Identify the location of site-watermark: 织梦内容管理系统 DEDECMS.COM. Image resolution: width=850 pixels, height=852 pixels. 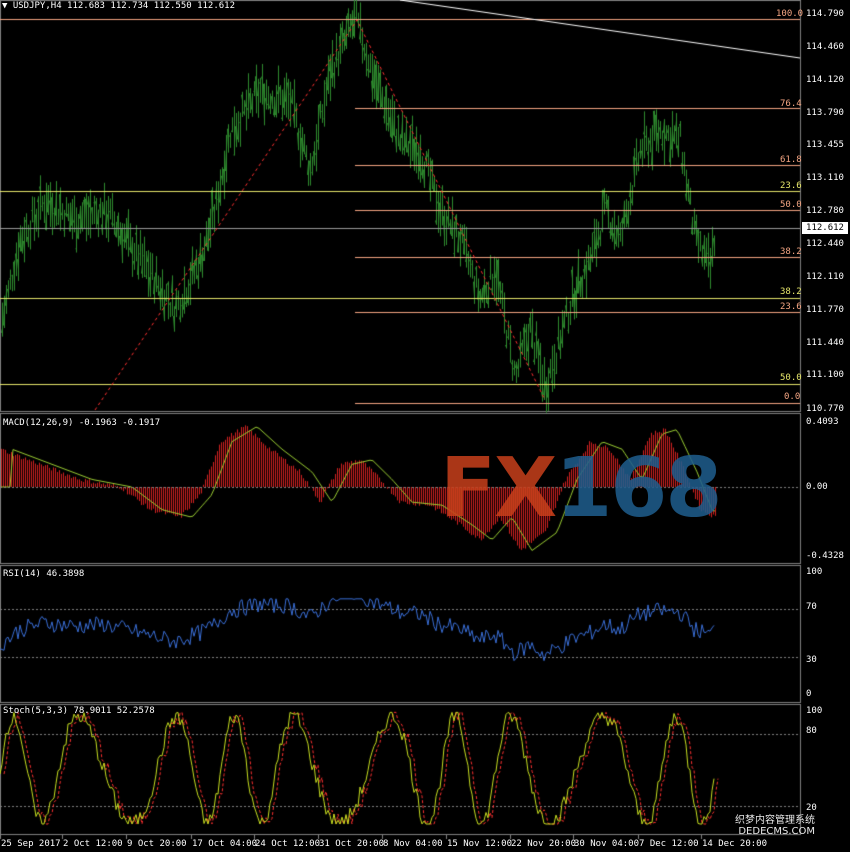
(775, 826).